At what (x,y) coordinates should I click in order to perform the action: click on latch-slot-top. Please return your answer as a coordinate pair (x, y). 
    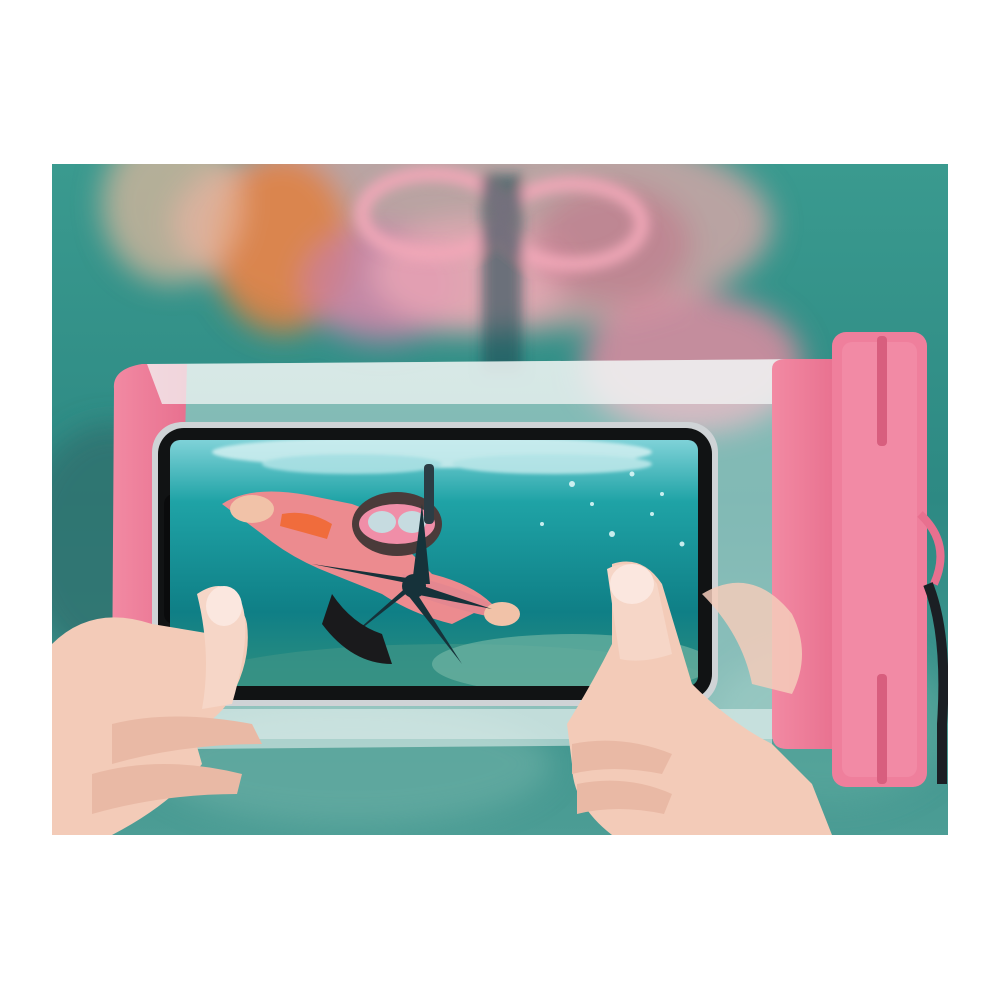
    Looking at the image, I should click on (882, 391).